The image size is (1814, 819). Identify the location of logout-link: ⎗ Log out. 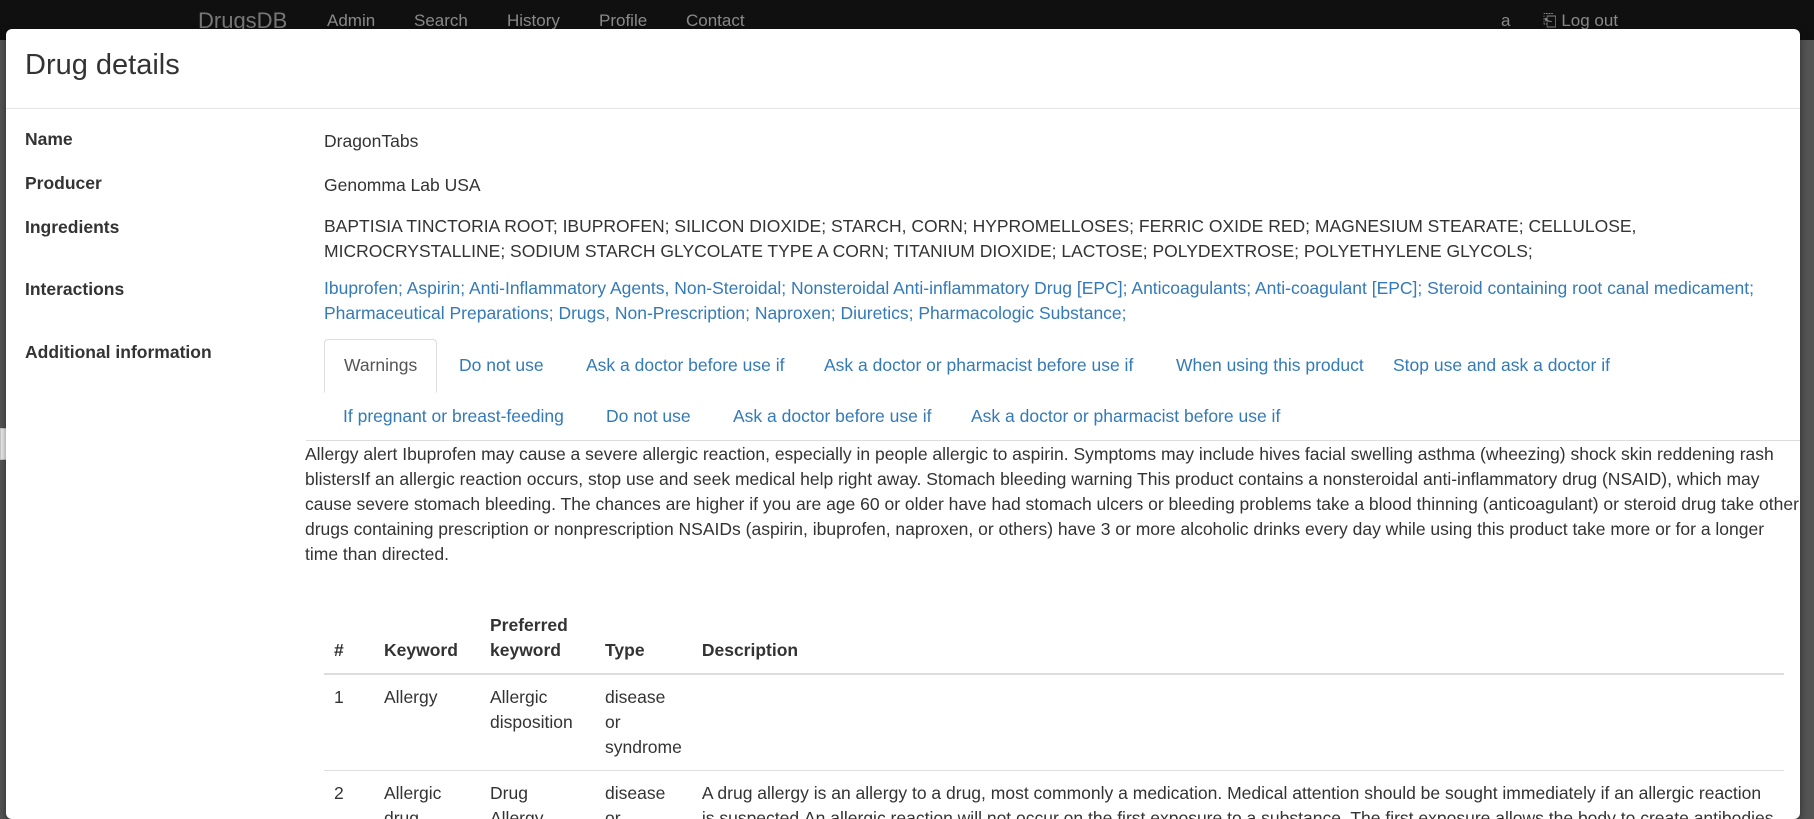
(1580, 21).